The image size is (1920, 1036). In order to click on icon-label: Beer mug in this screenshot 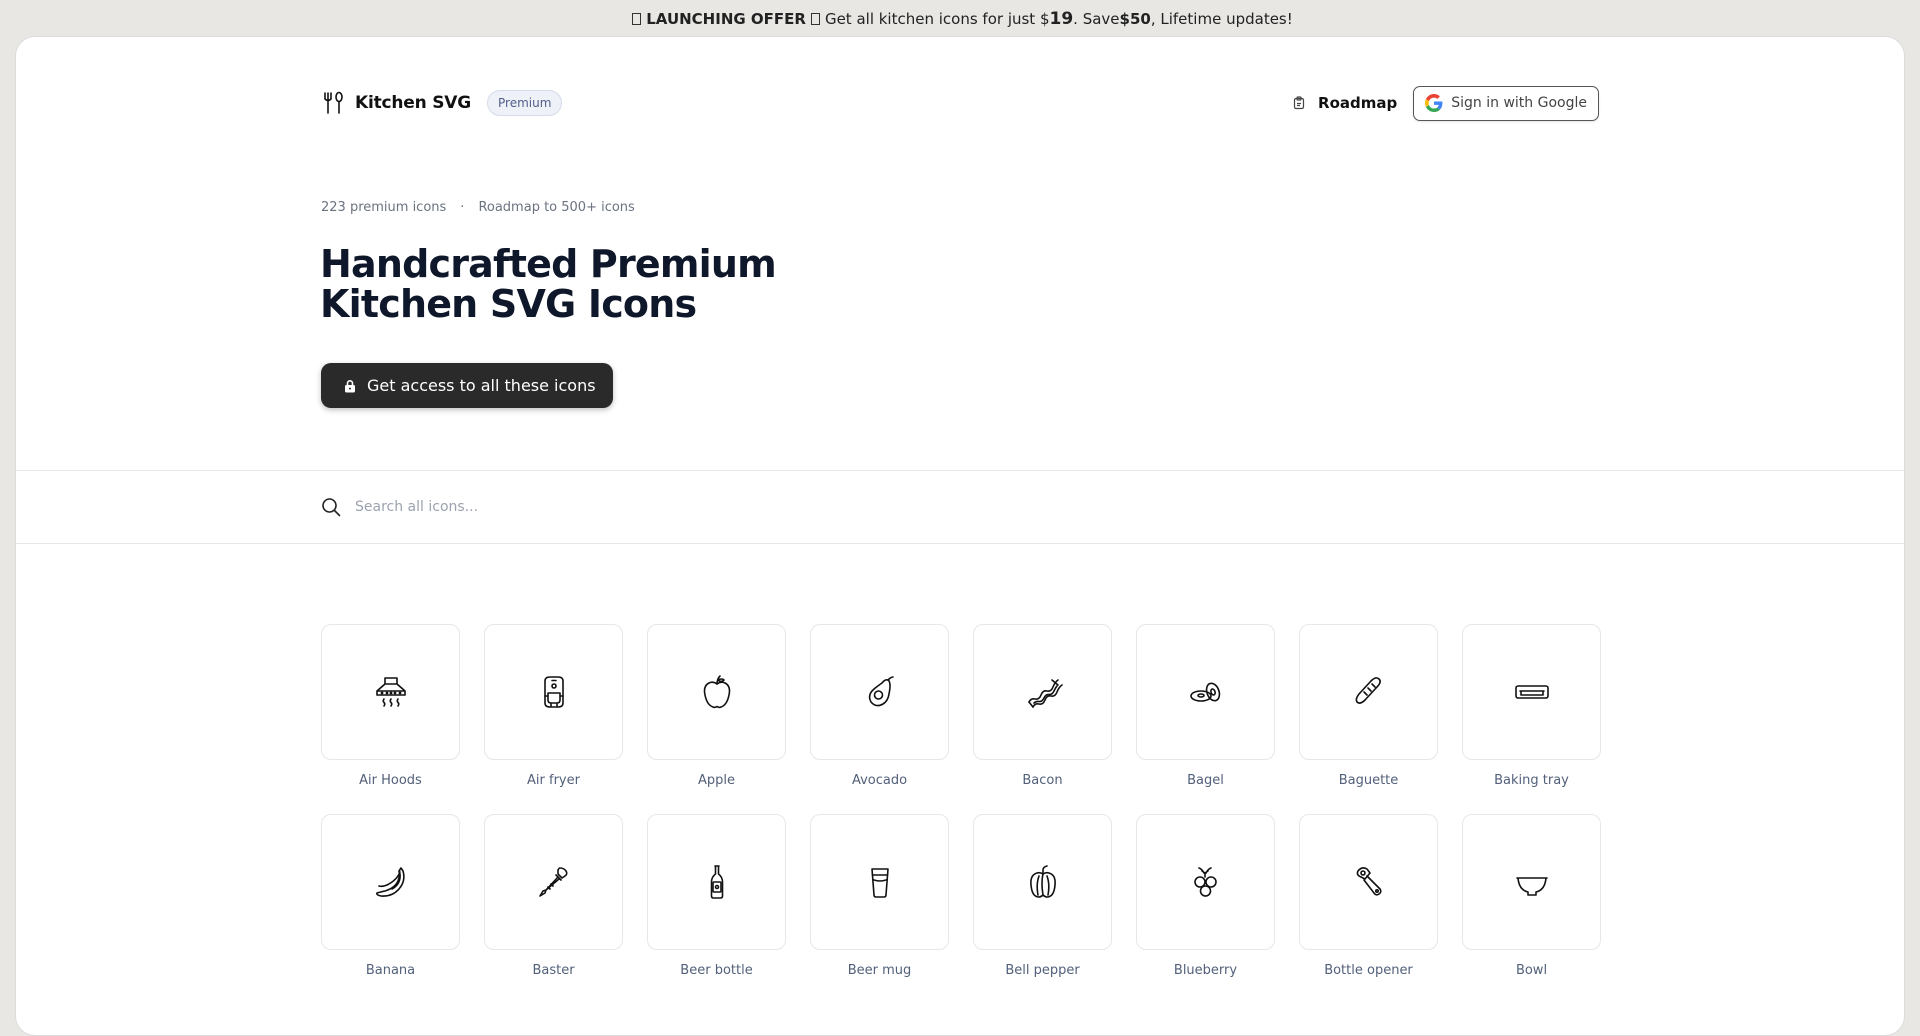, I will do `click(879, 970)`.